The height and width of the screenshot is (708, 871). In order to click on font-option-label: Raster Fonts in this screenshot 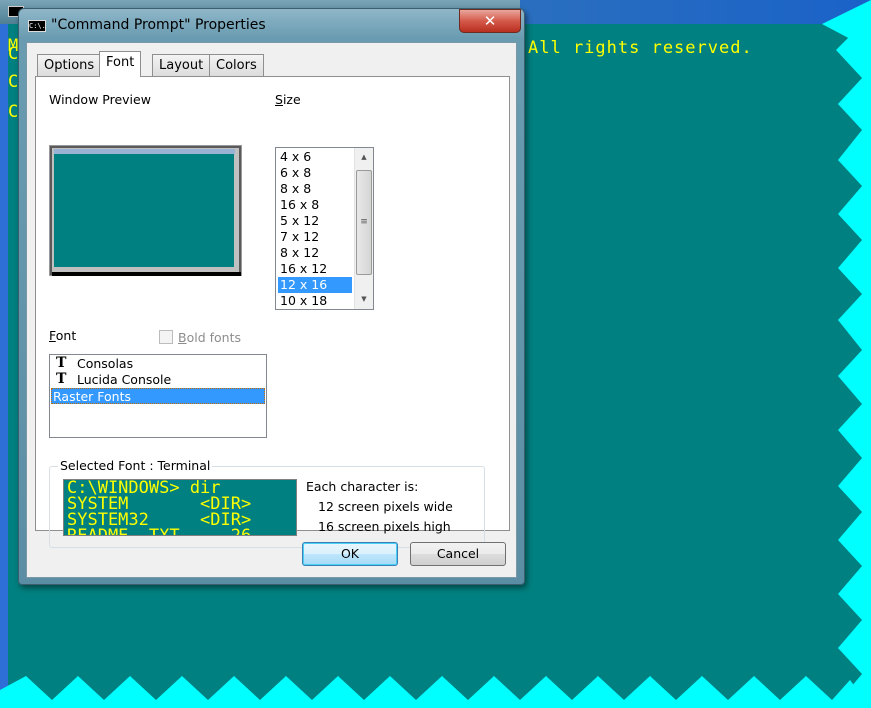, I will do `click(92, 396)`.